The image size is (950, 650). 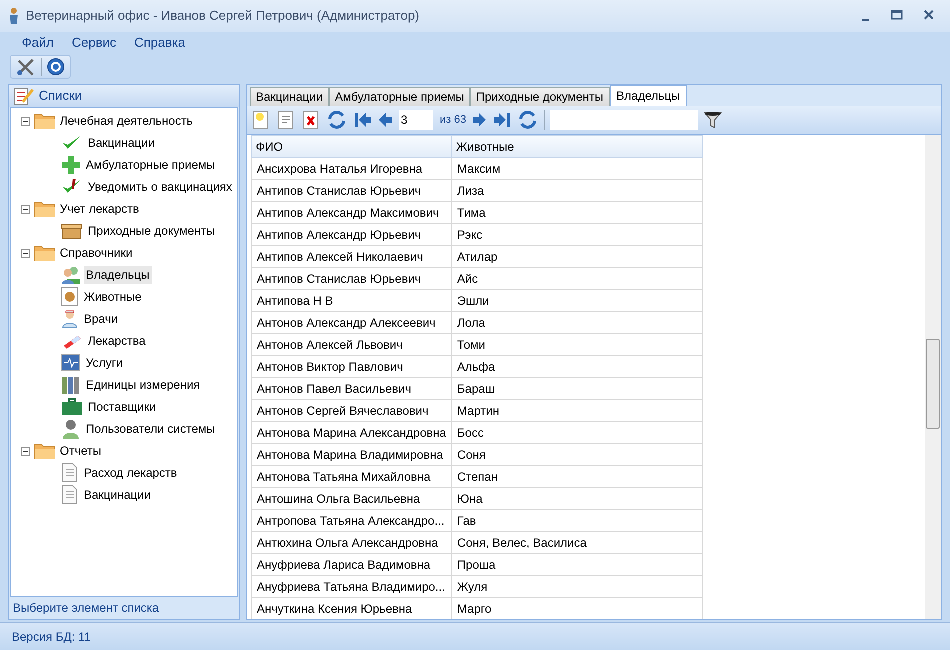 What do you see at coordinates (122, 407) in the screenshot?
I see `tree-item: Поставщики` at bounding box center [122, 407].